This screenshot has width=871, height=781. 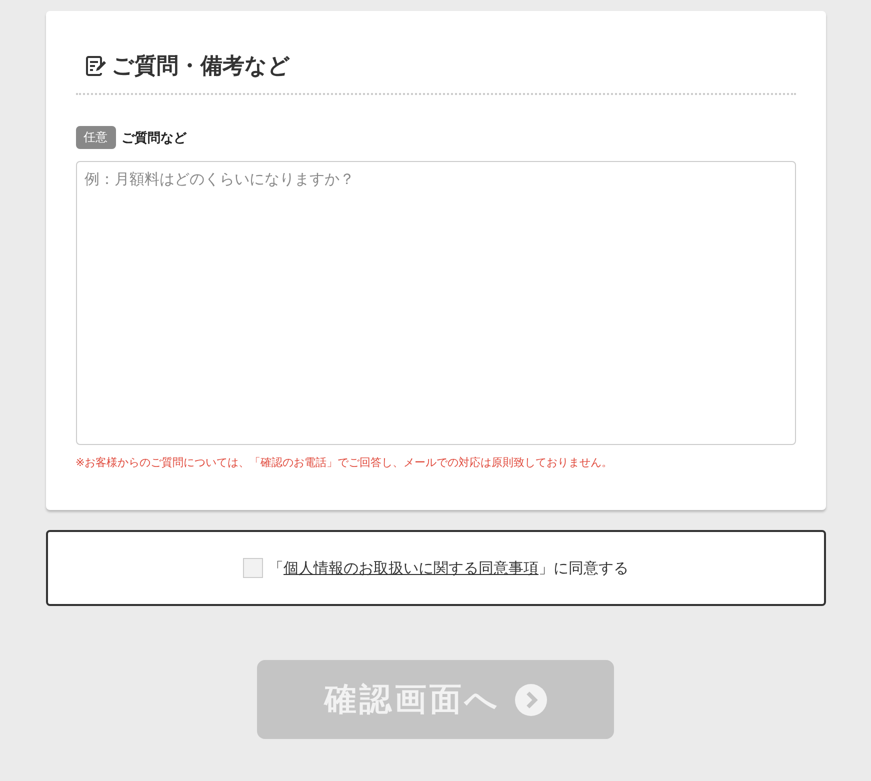 What do you see at coordinates (530, 700) in the screenshot?
I see `chevron-icon` at bounding box center [530, 700].